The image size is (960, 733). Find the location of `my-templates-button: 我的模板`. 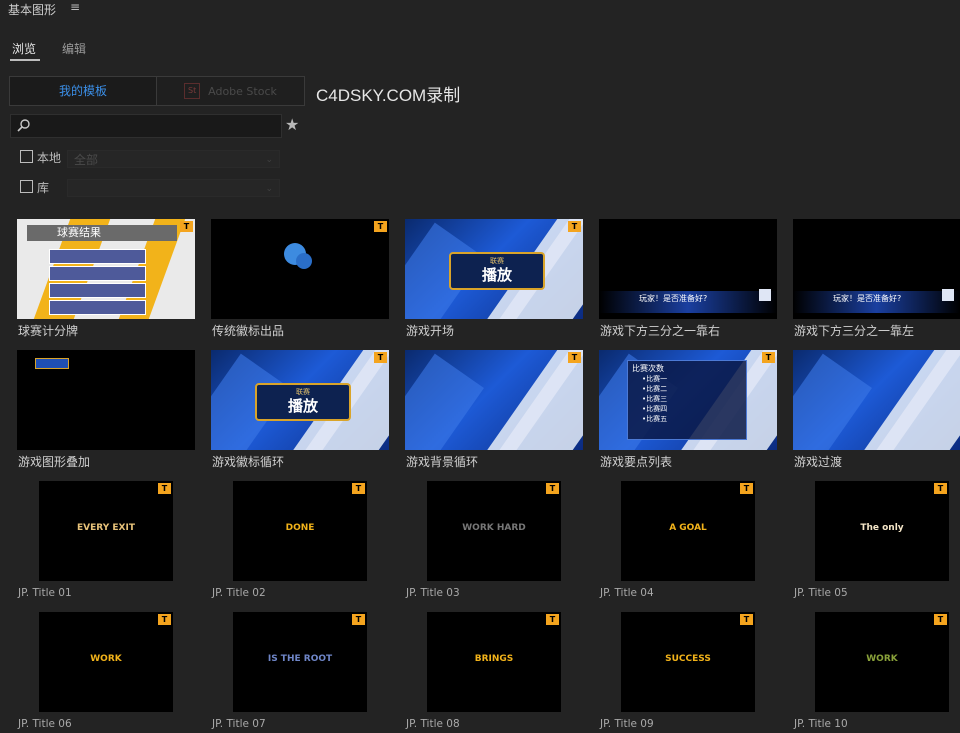

my-templates-button: 我的模板 is located at coordinates (83, 91).